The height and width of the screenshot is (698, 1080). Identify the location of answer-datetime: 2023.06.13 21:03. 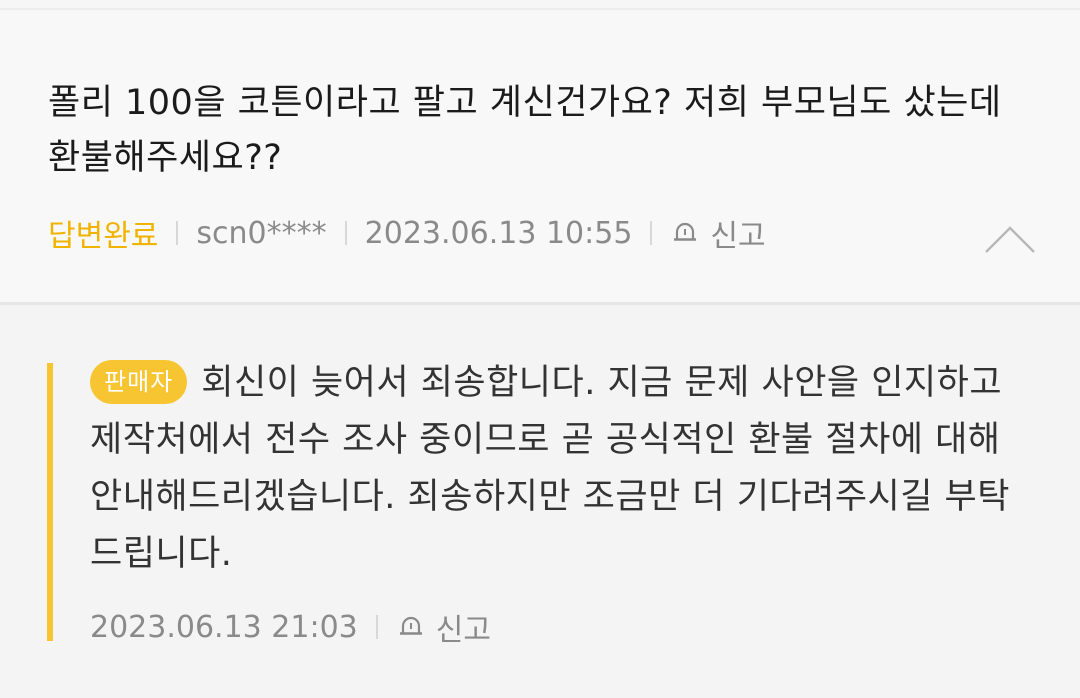
(224, 627).